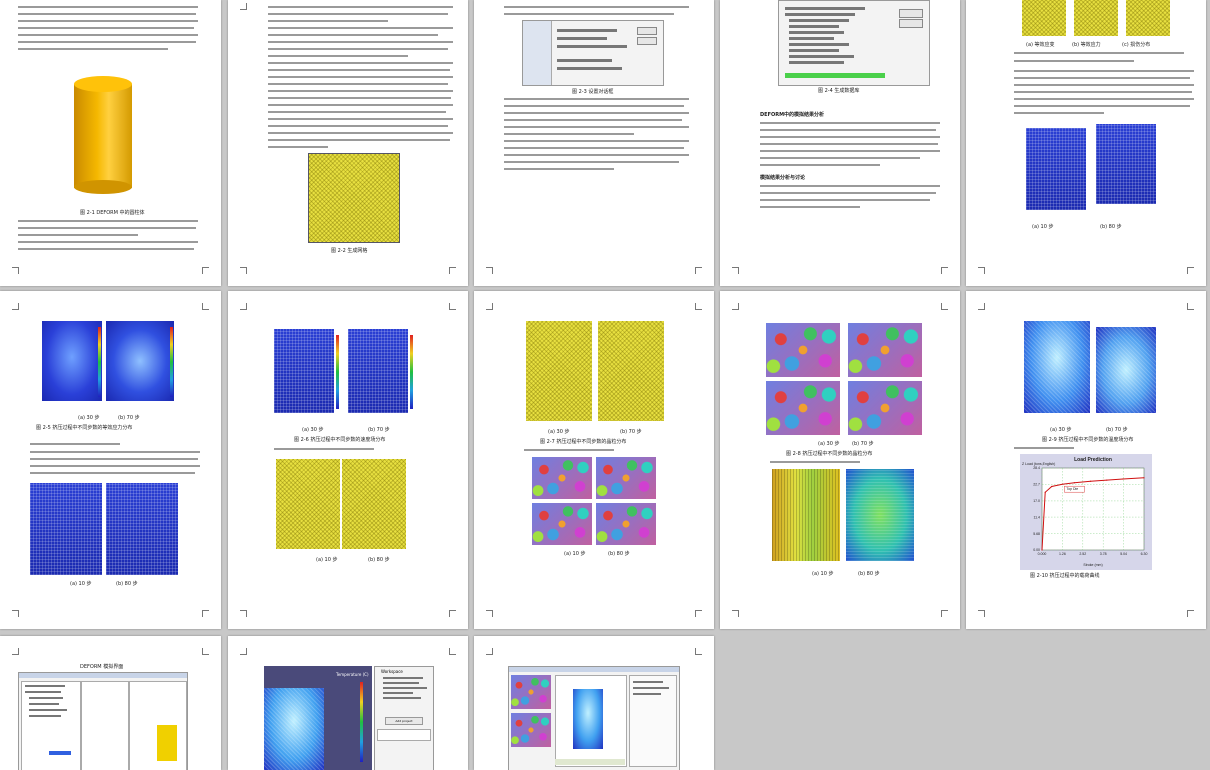 Image resolution: width=1210 pixels, height=770 pixels. I want to click on figure-caption: 图 2-6 挤压过程中不同步数的速度场分布, so click(340, 440).